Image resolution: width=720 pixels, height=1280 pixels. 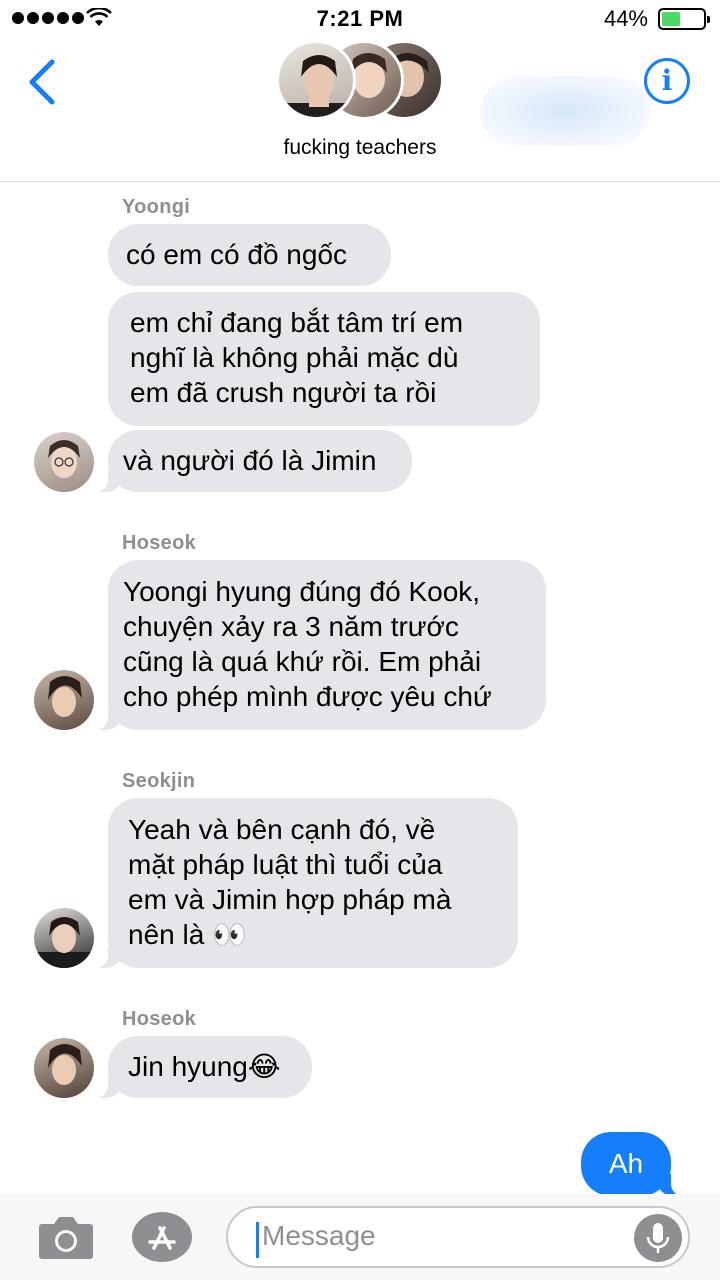 I want to click on message-text: Jin hyung😂, so click(x=204, y=1066).